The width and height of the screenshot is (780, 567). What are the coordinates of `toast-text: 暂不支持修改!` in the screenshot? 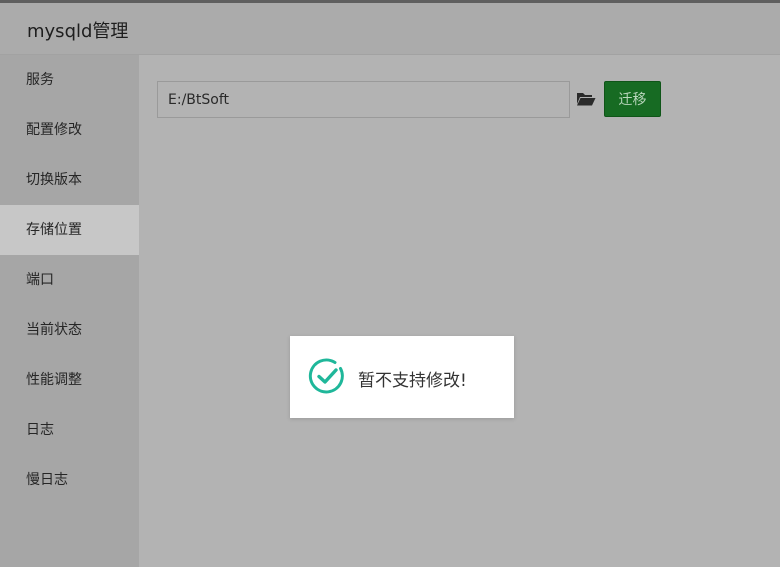 It's located at (412, 381).